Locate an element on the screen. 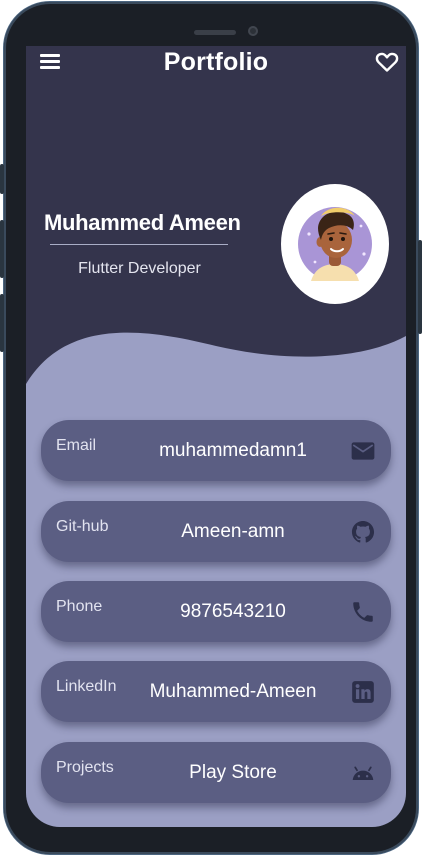  card-label: LinkedIn is located at coordinates (86, 686).